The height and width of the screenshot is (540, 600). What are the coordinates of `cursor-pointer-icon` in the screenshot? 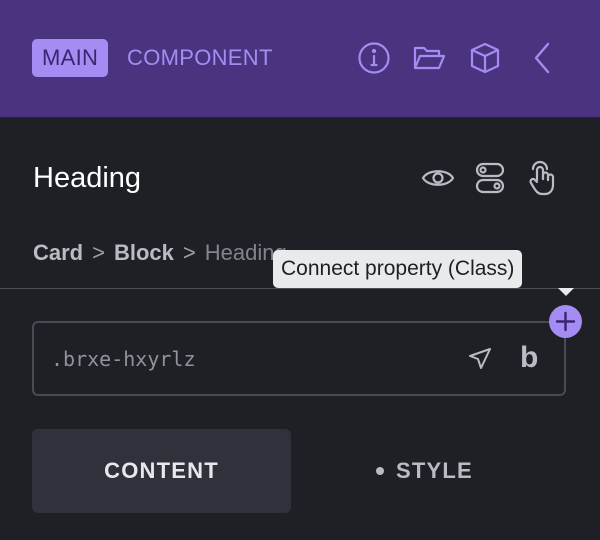 It's located at (480, 359).